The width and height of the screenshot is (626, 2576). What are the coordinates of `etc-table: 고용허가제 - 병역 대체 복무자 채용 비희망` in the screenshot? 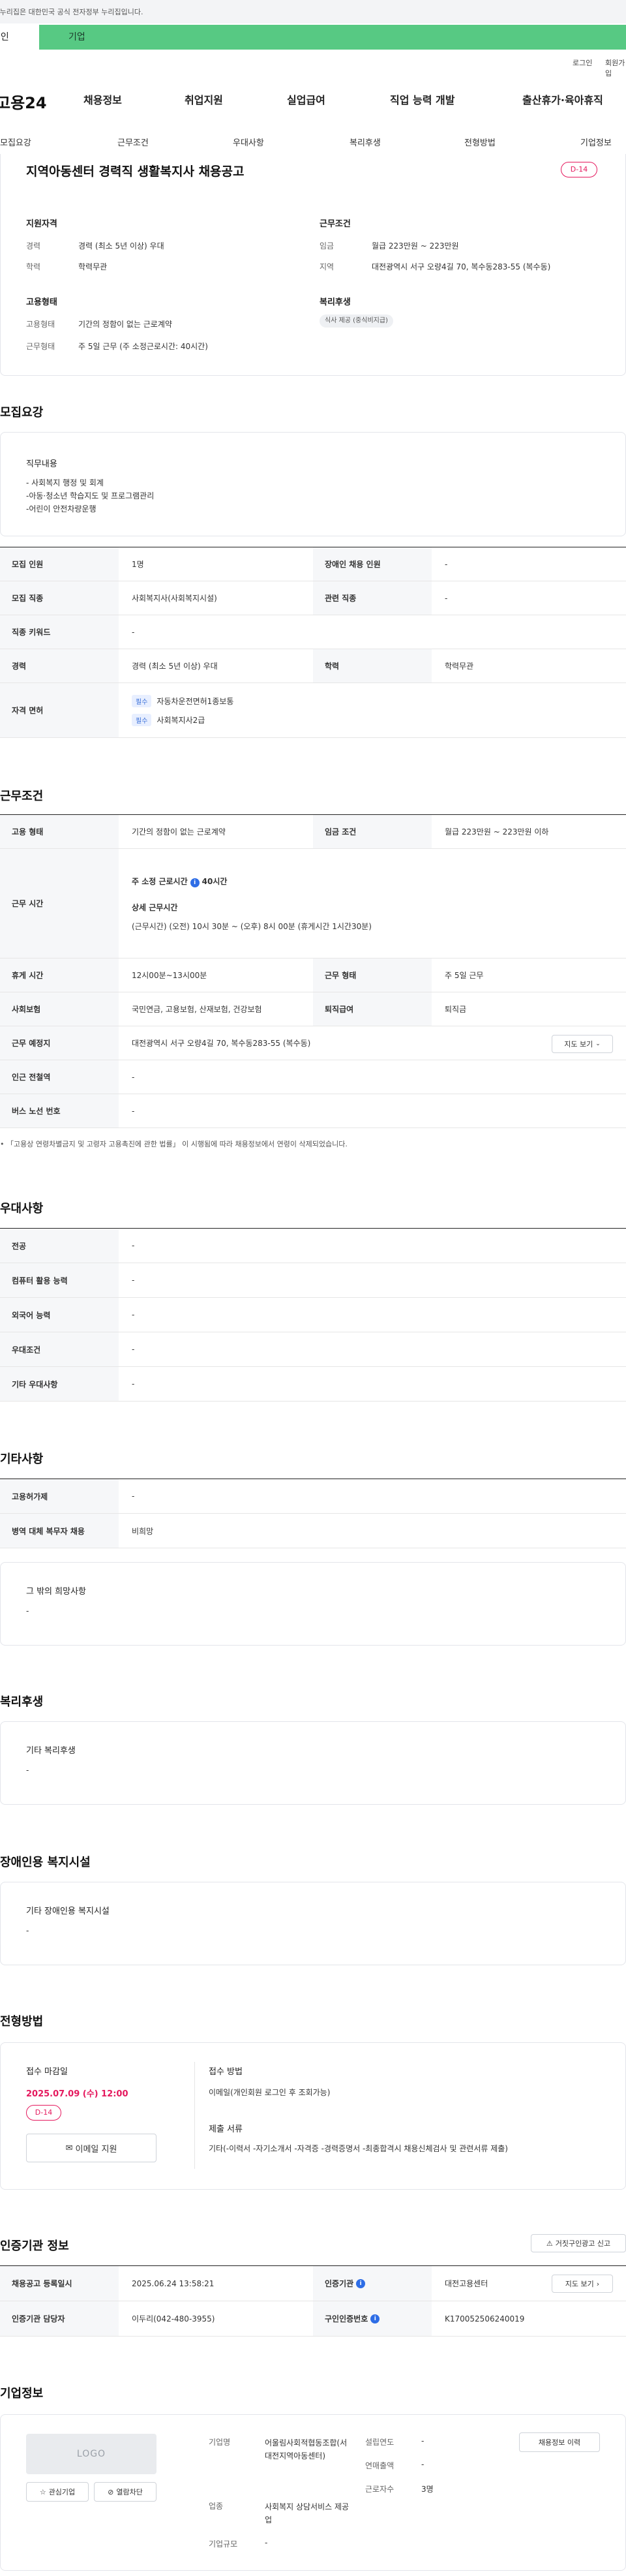 It's located at (313, 1514).